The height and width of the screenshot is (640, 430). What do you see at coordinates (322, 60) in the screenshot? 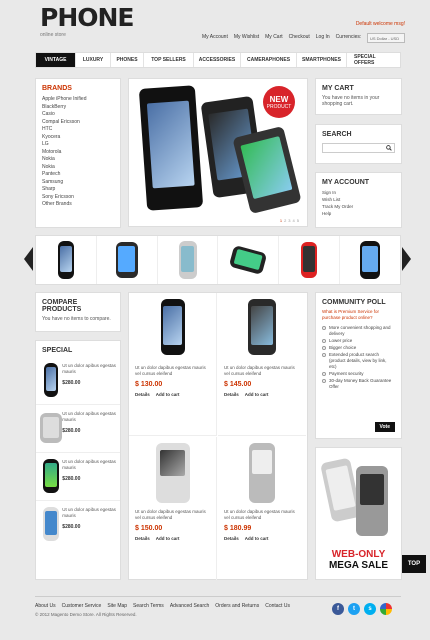
I see `nav-smartphones: Smartphones` at bounding box center [322, 60].